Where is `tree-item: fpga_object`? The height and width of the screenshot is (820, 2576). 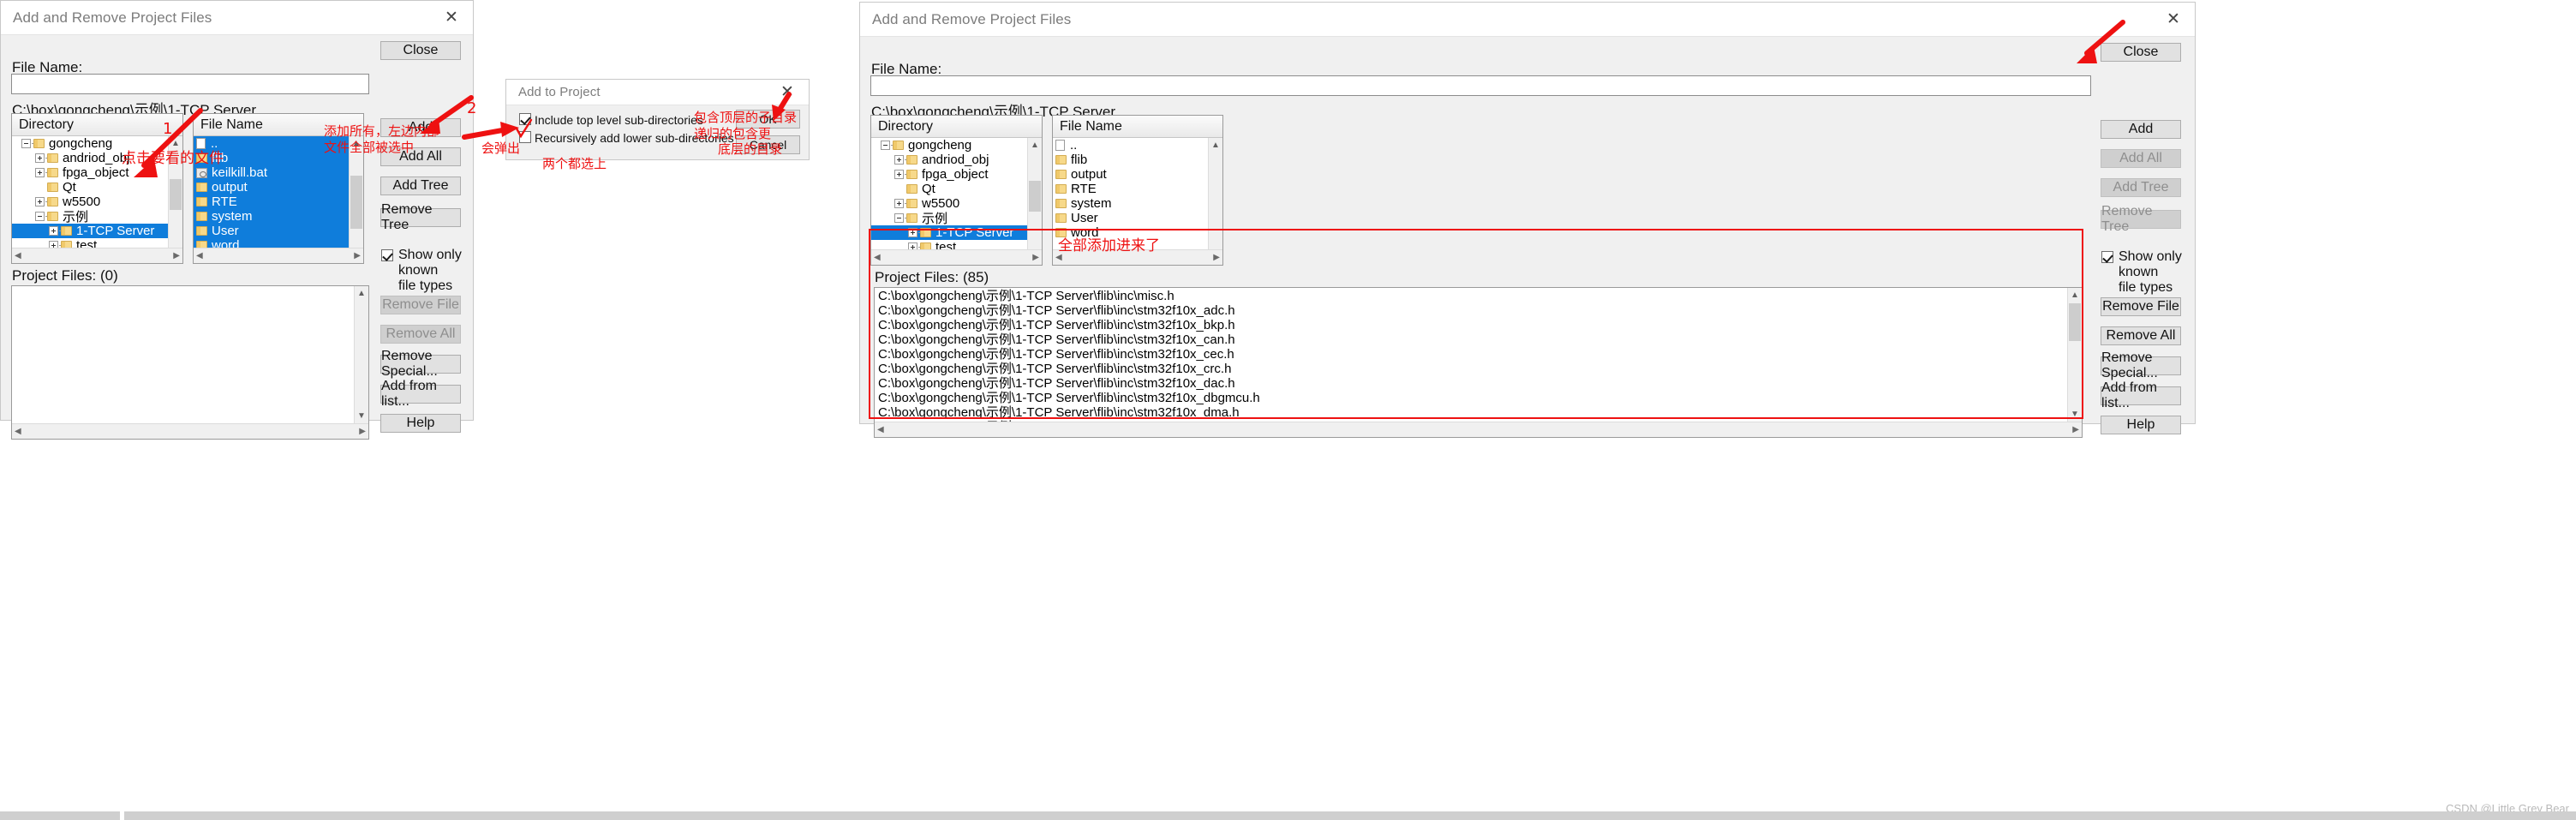
tree-item: fpga_object is located at coordinates (949, 174).